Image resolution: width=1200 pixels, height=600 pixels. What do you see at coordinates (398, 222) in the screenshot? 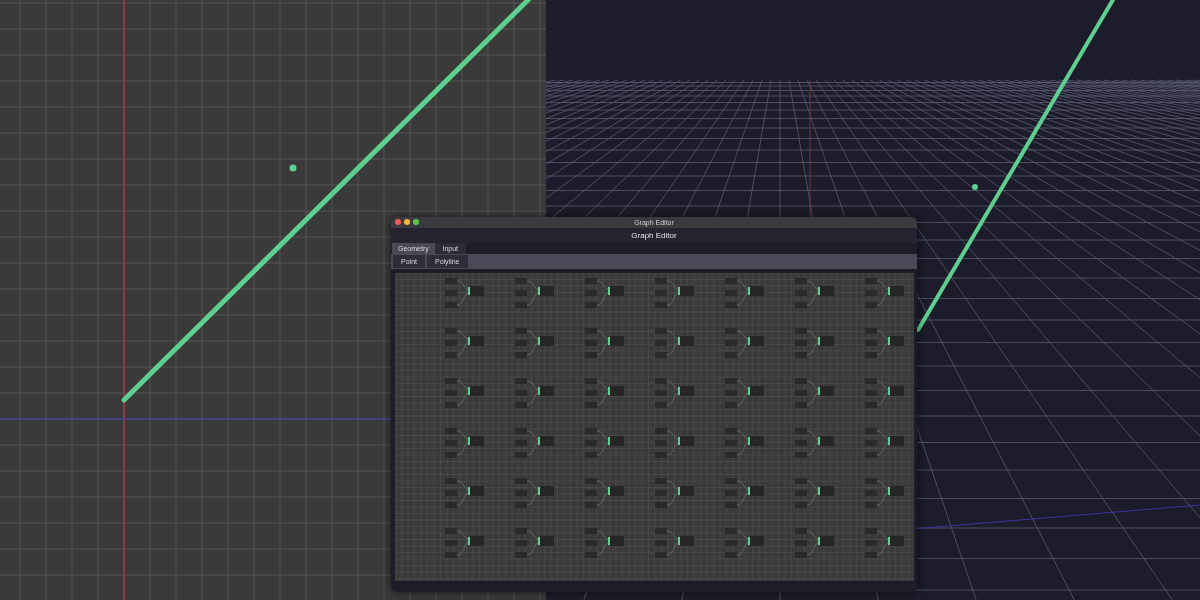
I see `close-icon` at bounding box center [398, 222].